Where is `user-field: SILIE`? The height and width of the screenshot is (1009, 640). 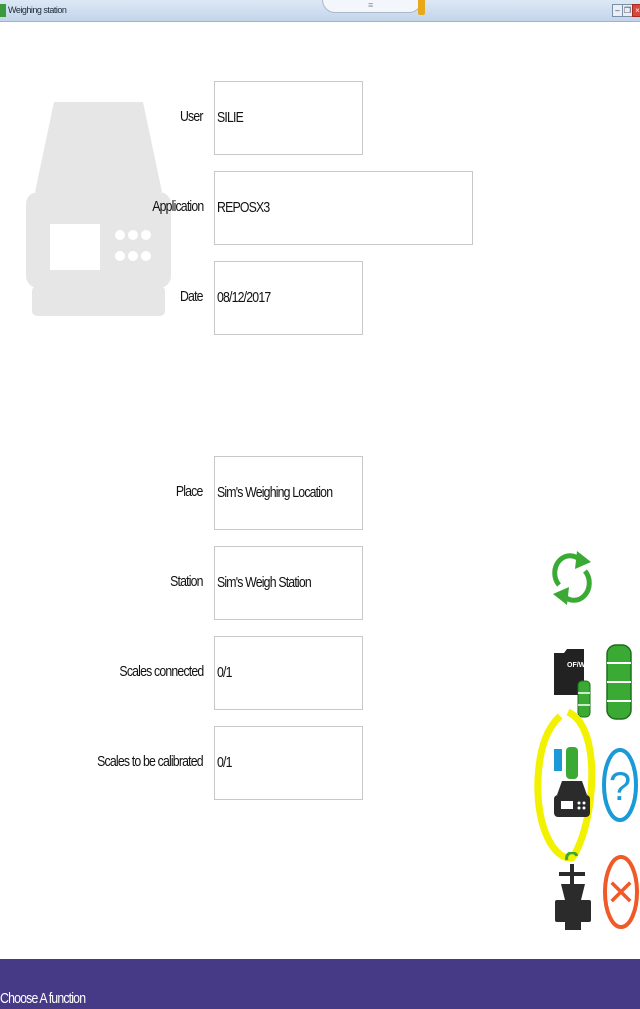
user-field: SILIE is located at coordinates (288, 118).